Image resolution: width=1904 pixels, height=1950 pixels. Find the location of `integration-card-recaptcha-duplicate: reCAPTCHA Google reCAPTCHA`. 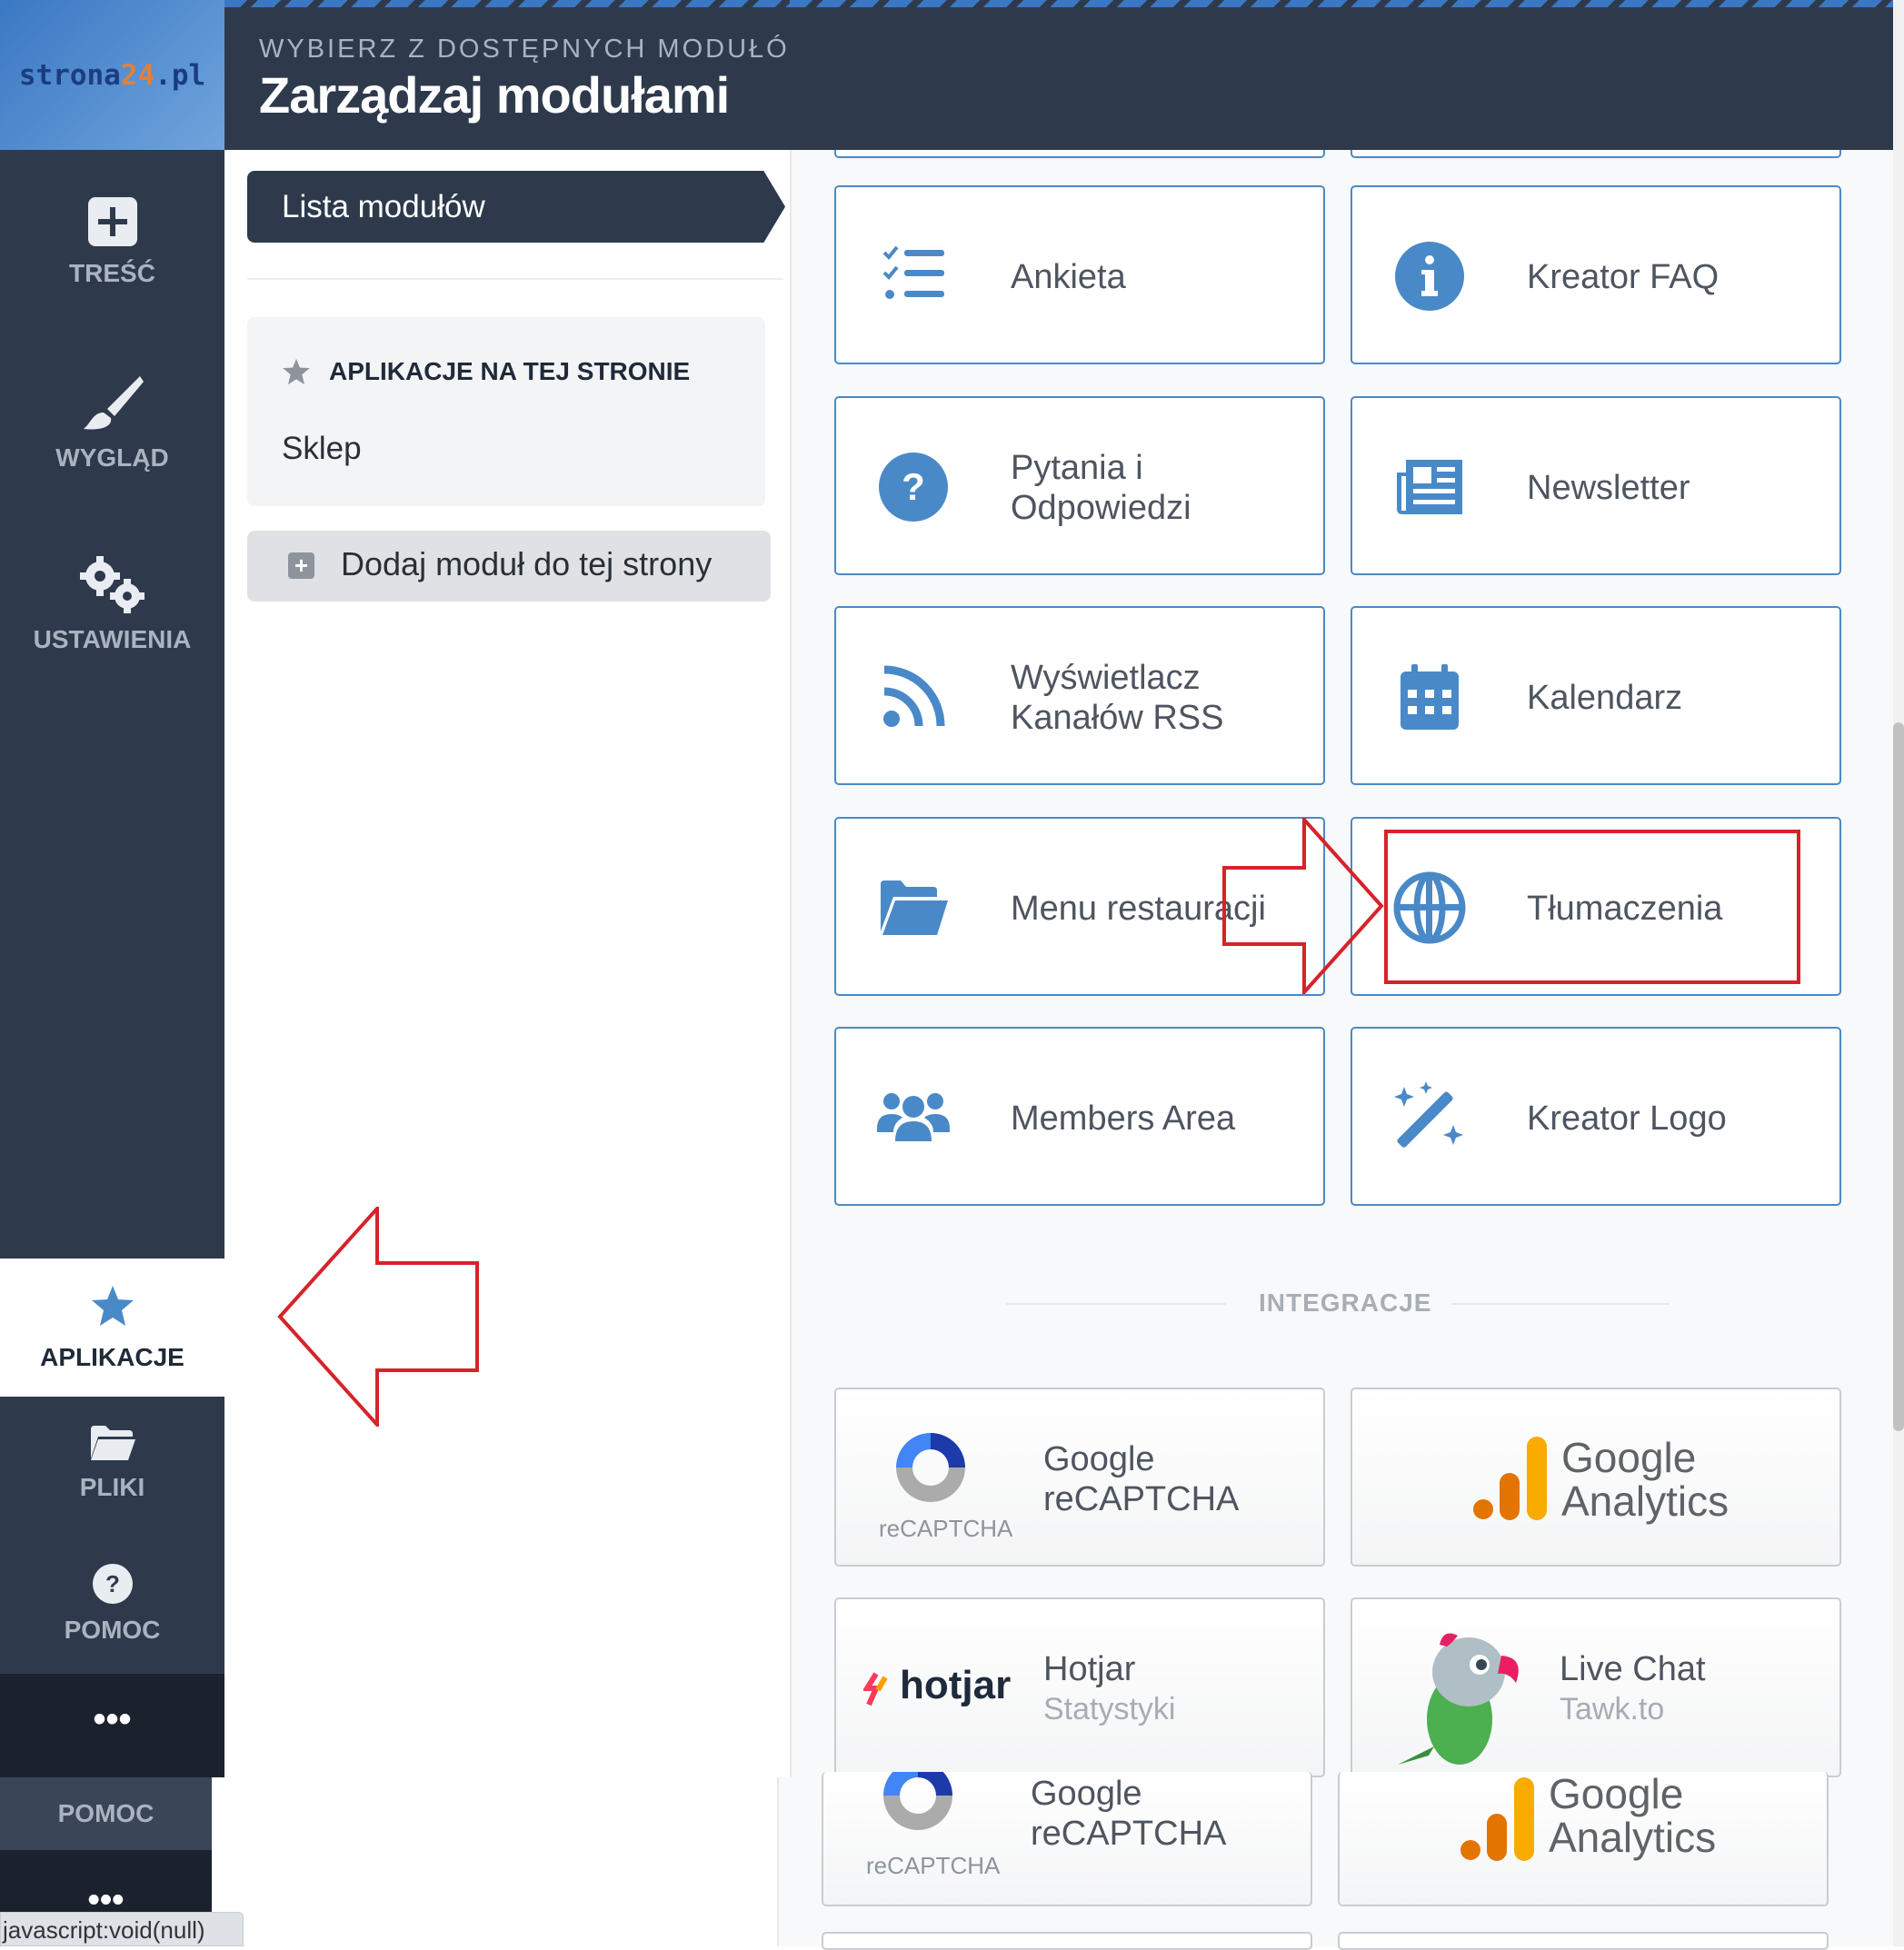

integration-card-recaptcha-duplicate: reCAPTCHA Google reCAPTCHA is located at coordinates (1067, 1839).